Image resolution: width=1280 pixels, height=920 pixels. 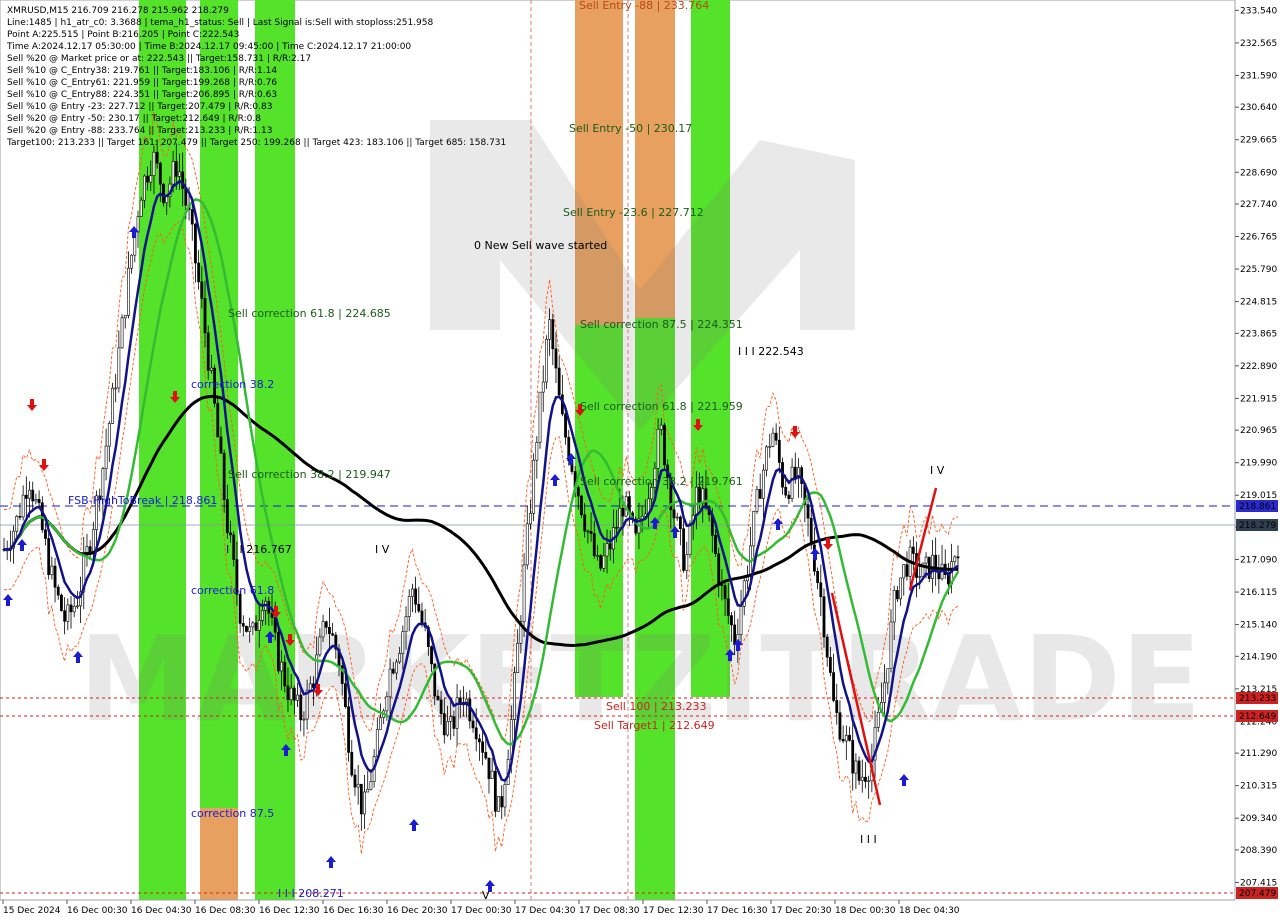 I want to click on x-tick-label: 16 Dec 12:30, so click(x=289, y=911).